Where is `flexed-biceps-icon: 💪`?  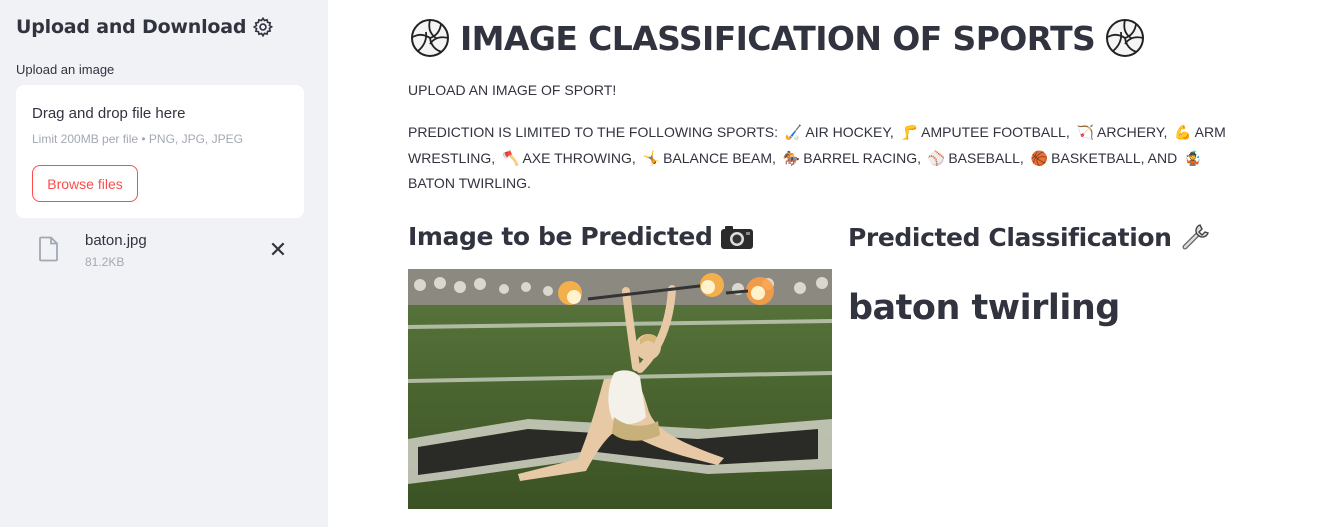
flexed-biceps-icon: 💪 is located at coordinates (1183, 132).